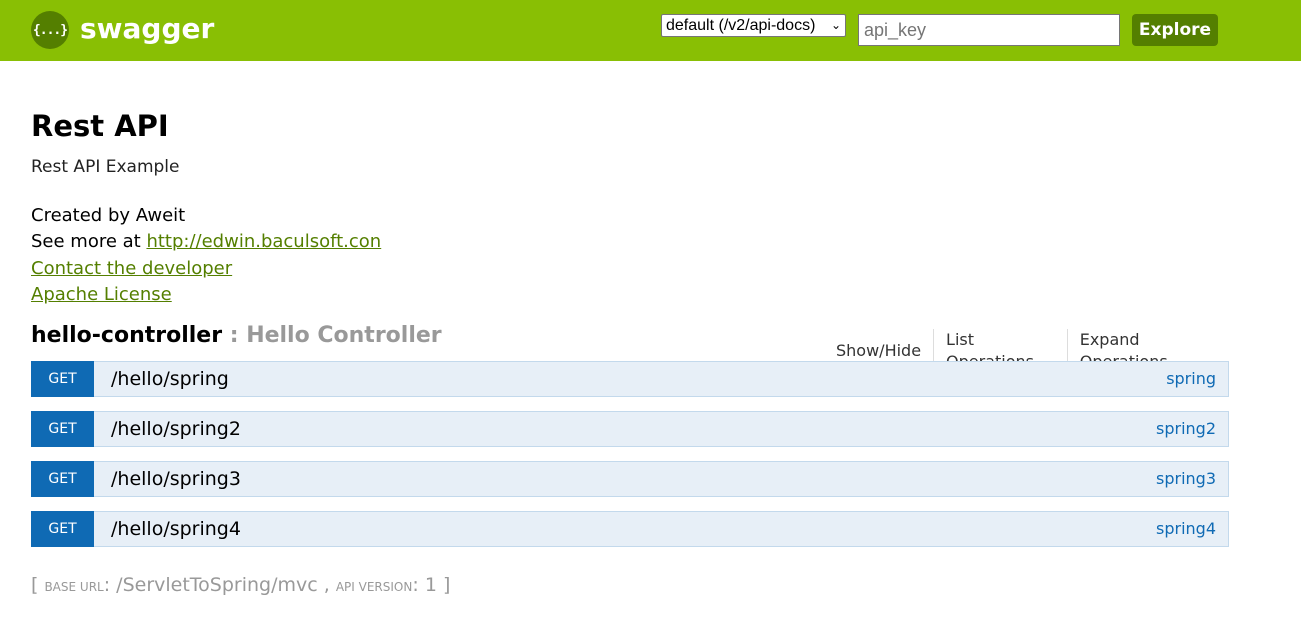 Image resolution: width=1301 pixels, height=632 pixels. What do you see at coordinates (630, 429) in the screenshot?
I see `operation-row: GET /hello/spring2 spring2` at bounding box center [630, 429].